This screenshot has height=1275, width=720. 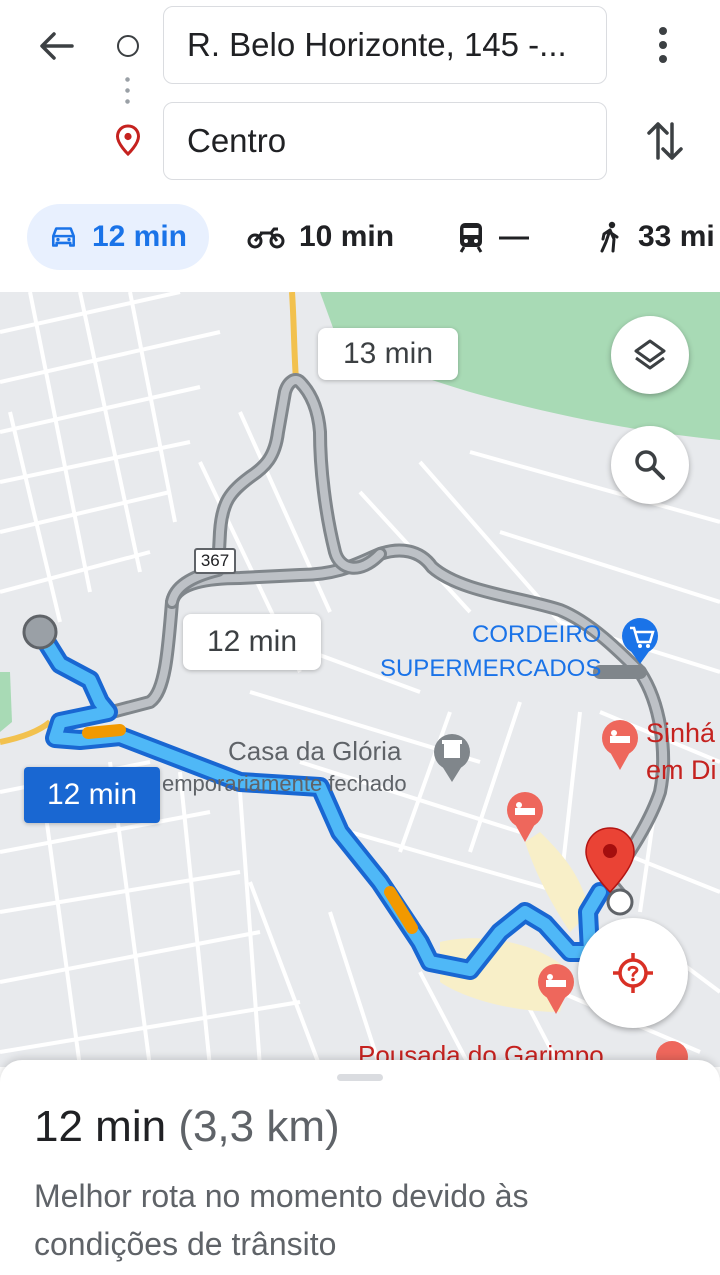 I want to click on more-vert-icon, so click(x=663, y=45).